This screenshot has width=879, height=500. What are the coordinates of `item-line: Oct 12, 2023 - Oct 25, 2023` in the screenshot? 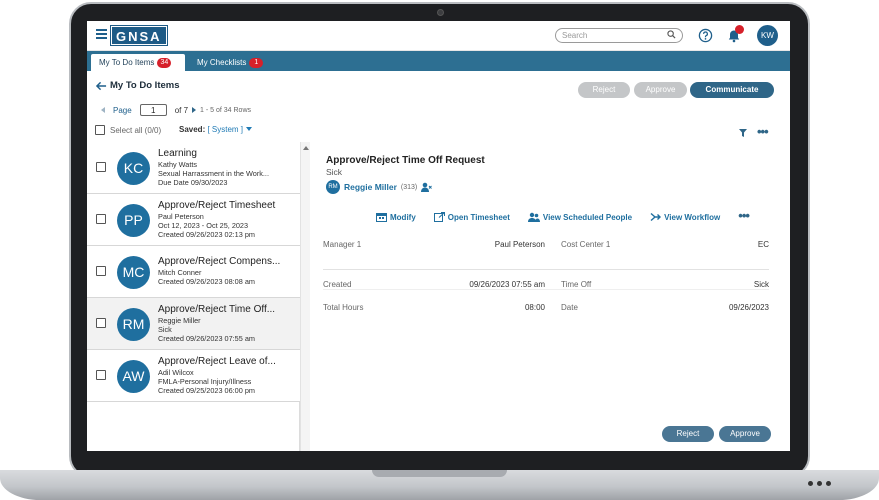 It's located at (203, 225).